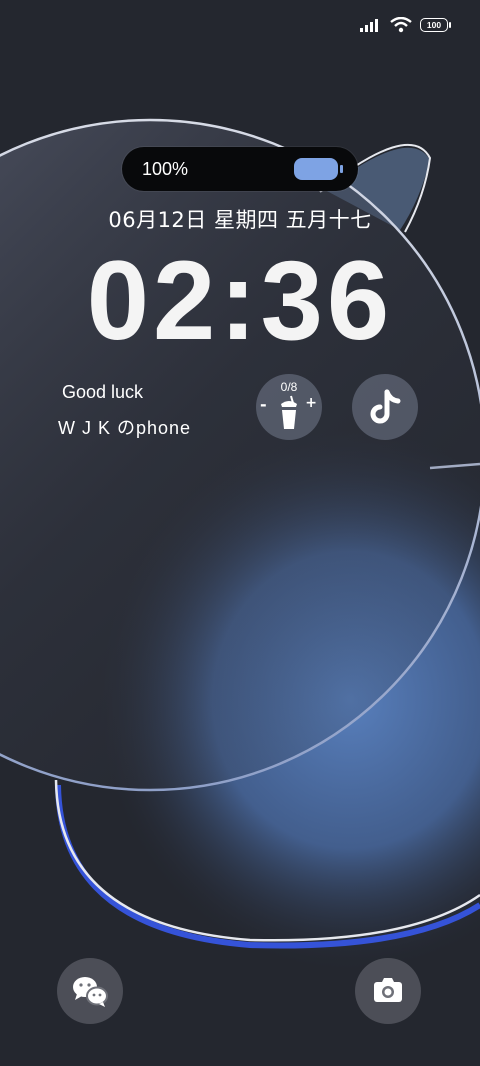 The height and width of the screenshot is (1066, 480). I want to click on lockscreen-date: 06月12日 星期四 五月十七, so click(240, 220).